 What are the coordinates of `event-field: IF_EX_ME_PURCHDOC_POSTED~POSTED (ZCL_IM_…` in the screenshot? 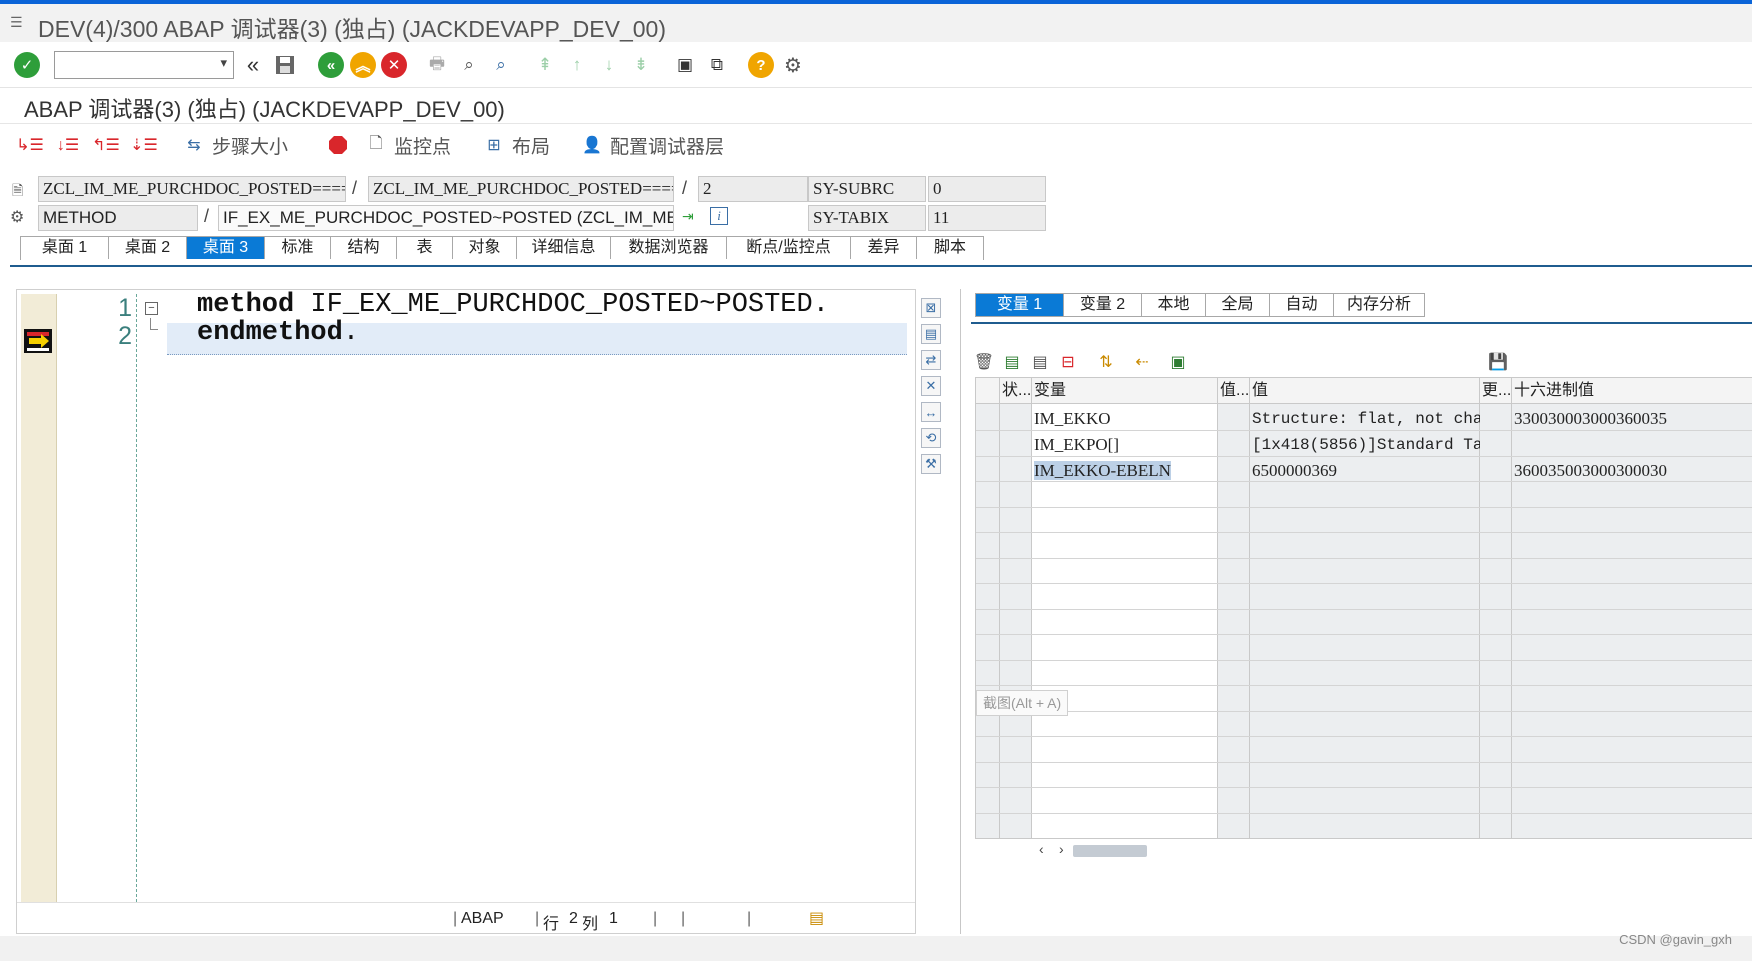 It's located at (446, 218).